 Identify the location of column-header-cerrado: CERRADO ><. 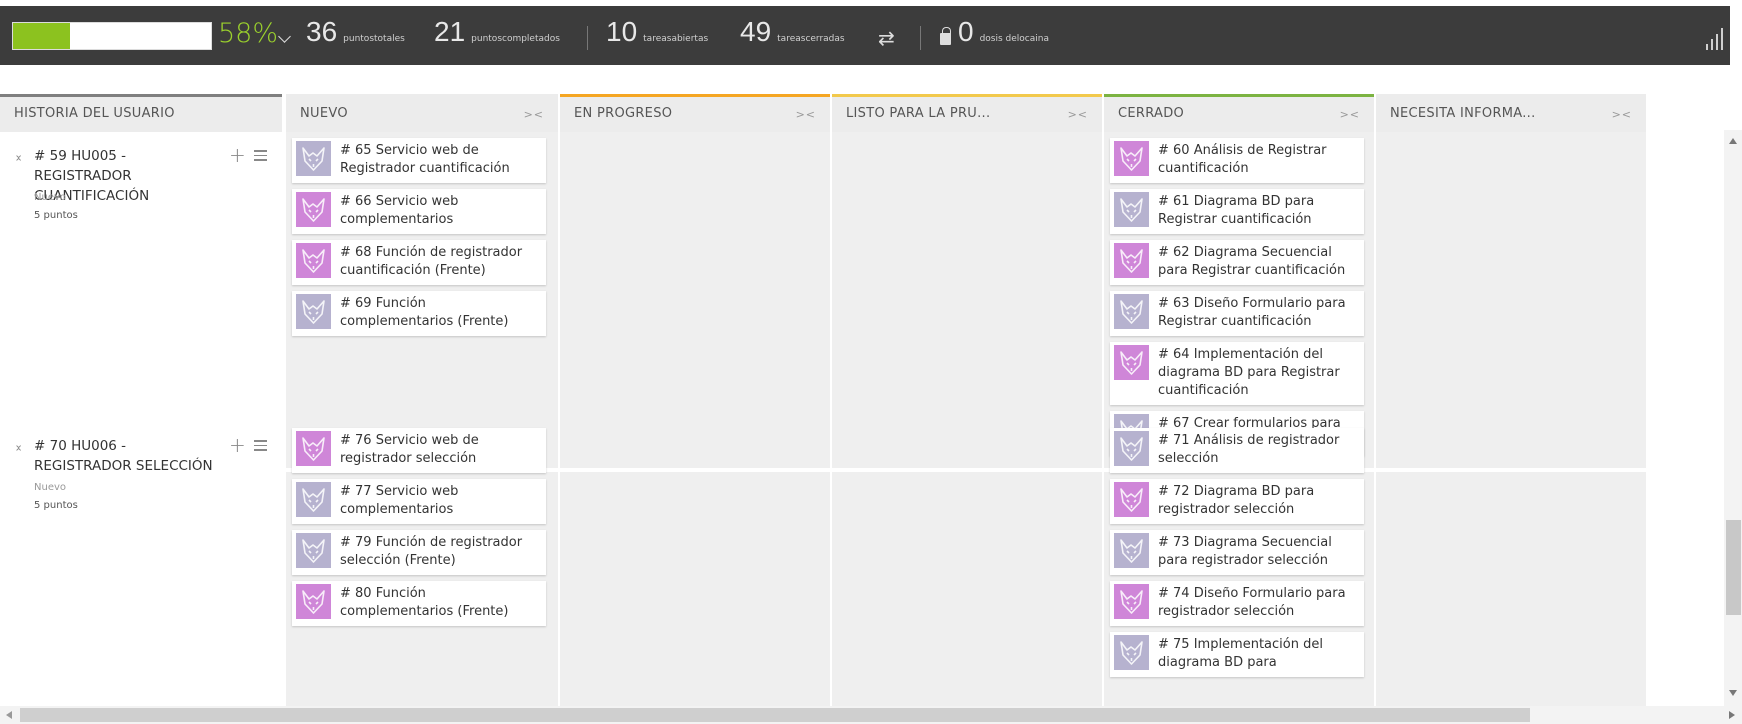
(1239, 113).